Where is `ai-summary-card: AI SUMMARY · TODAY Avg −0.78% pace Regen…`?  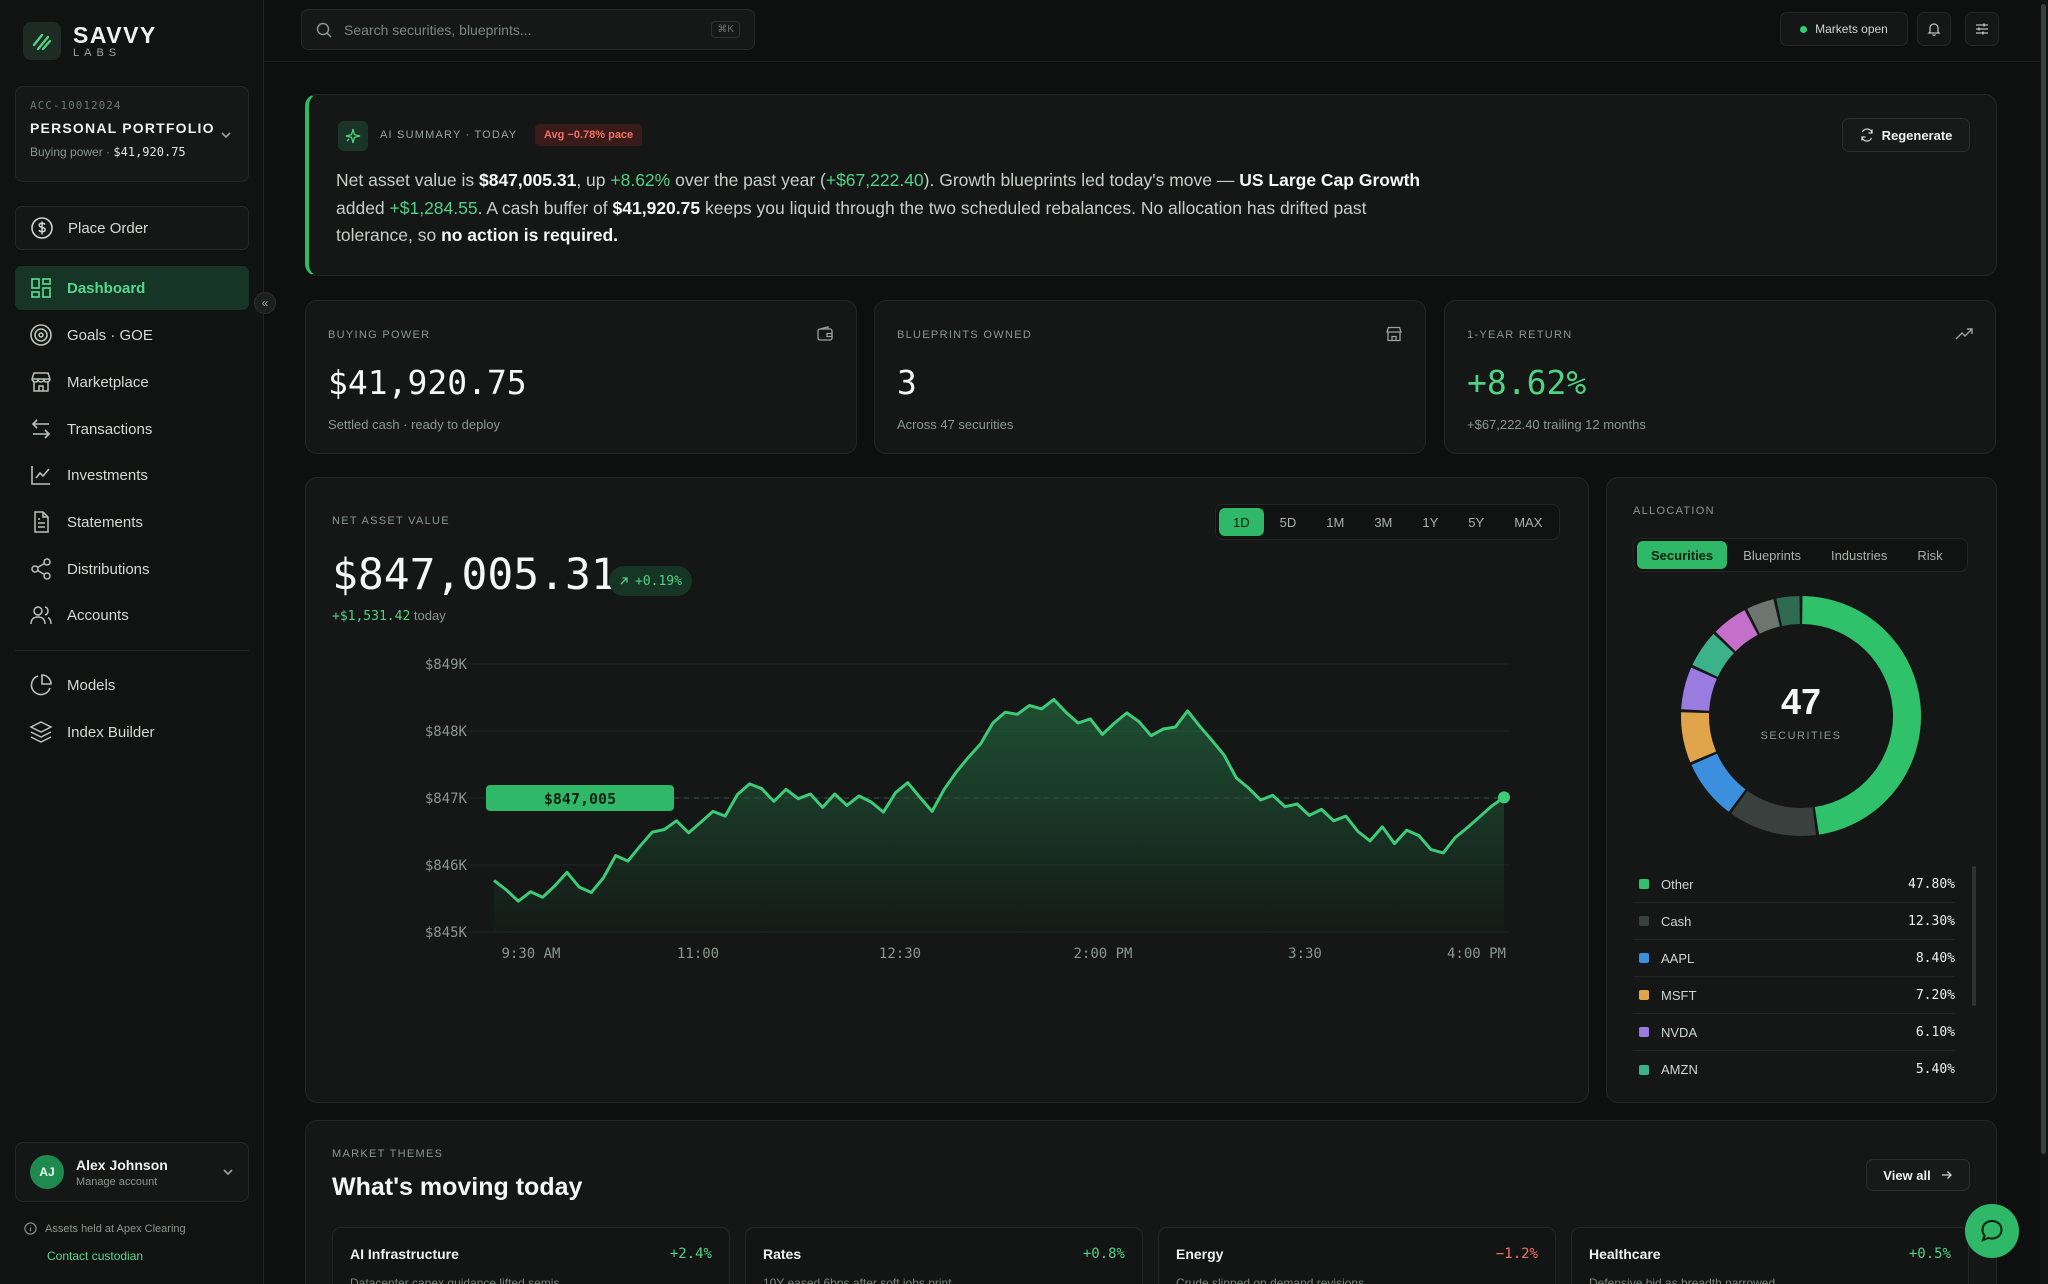
ai-summary-card: AI SUMMARY · TODAY Avg −0.78% pace Regen… is located at coordinates (1151, 185).